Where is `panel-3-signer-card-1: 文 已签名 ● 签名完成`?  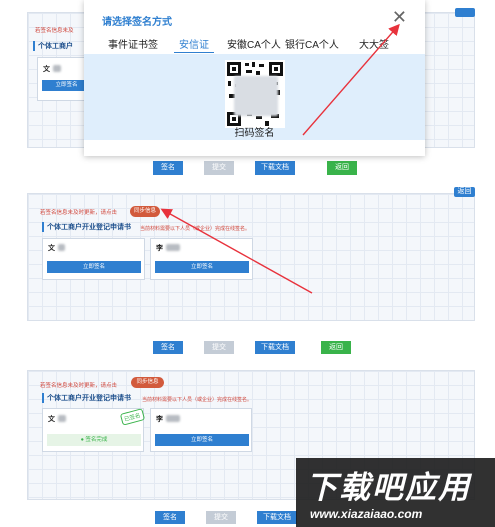
panel-3-signer-card-1: 文 已签名 ● 签名完成 is located at coordinates (93, 430).